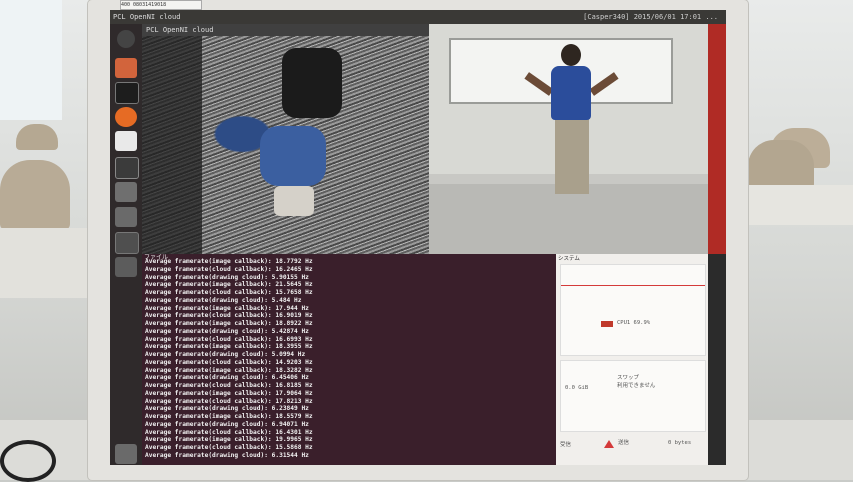 Image resolution: width=853 pixels, height=482 pixels. I want to click on terminal-icon, so click(127, 93).